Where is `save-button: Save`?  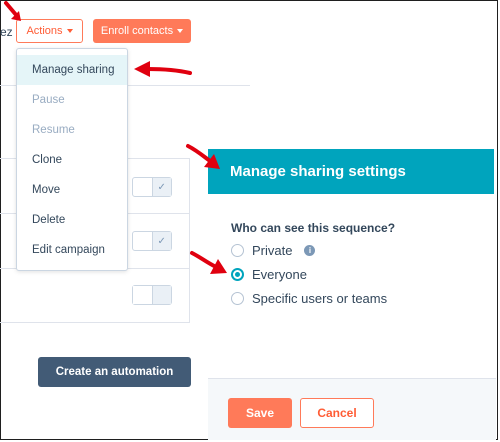 save-button: Save is located at coordinates (260, 413).